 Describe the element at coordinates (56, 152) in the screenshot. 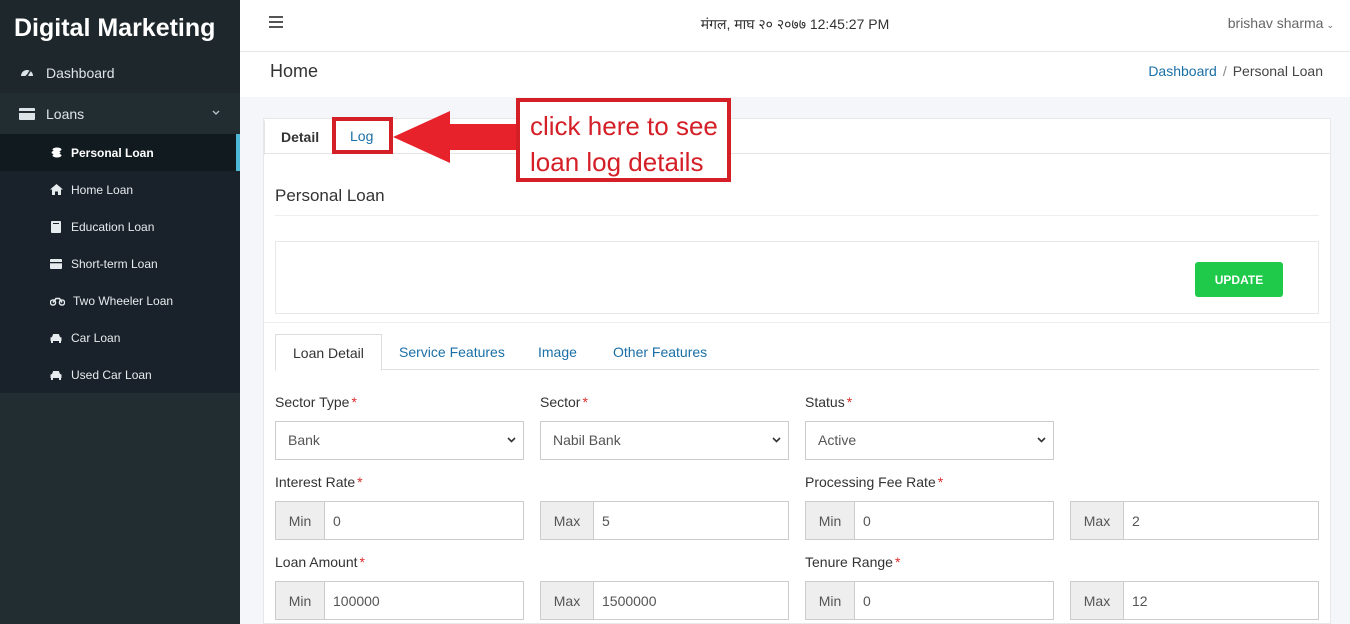

I see `coins-icon` at that location.